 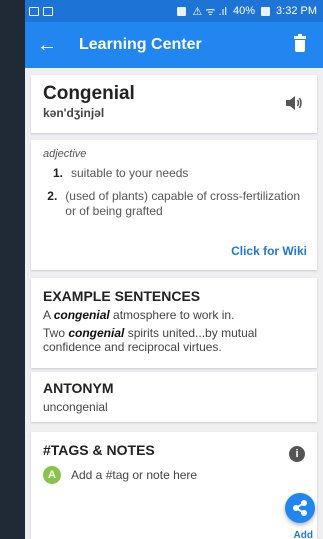 What do you see at coordinates (56, 333) in the screenshot?
I see `example-text: Two` at bounding box center [56, 333].